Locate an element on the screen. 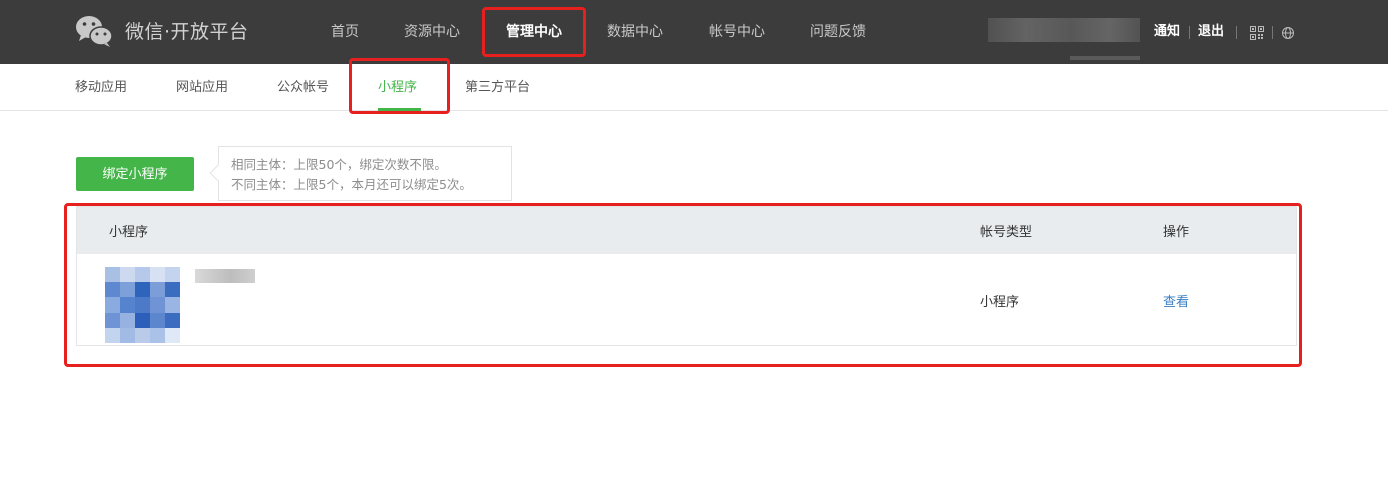 This screenshot has height=493, width=1388. tab-official-account: 公众帐号 is located at coordinates (303, 88).